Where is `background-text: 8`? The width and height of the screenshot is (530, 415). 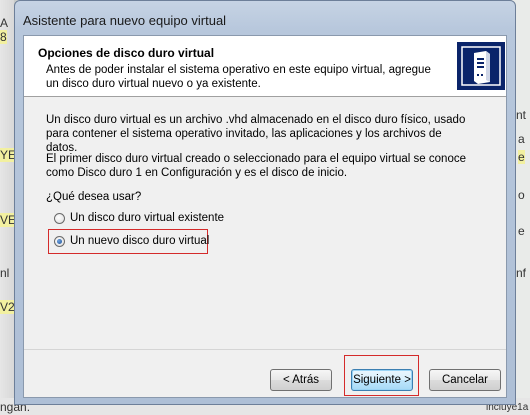
background-text: 8 is located at coordinates (3, 37).